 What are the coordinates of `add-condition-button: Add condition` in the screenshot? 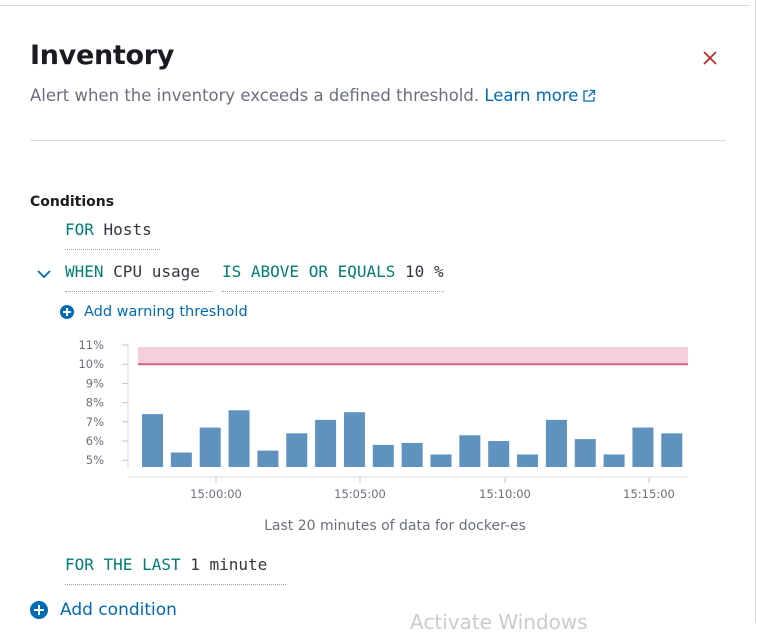 It's located at (103, 610).